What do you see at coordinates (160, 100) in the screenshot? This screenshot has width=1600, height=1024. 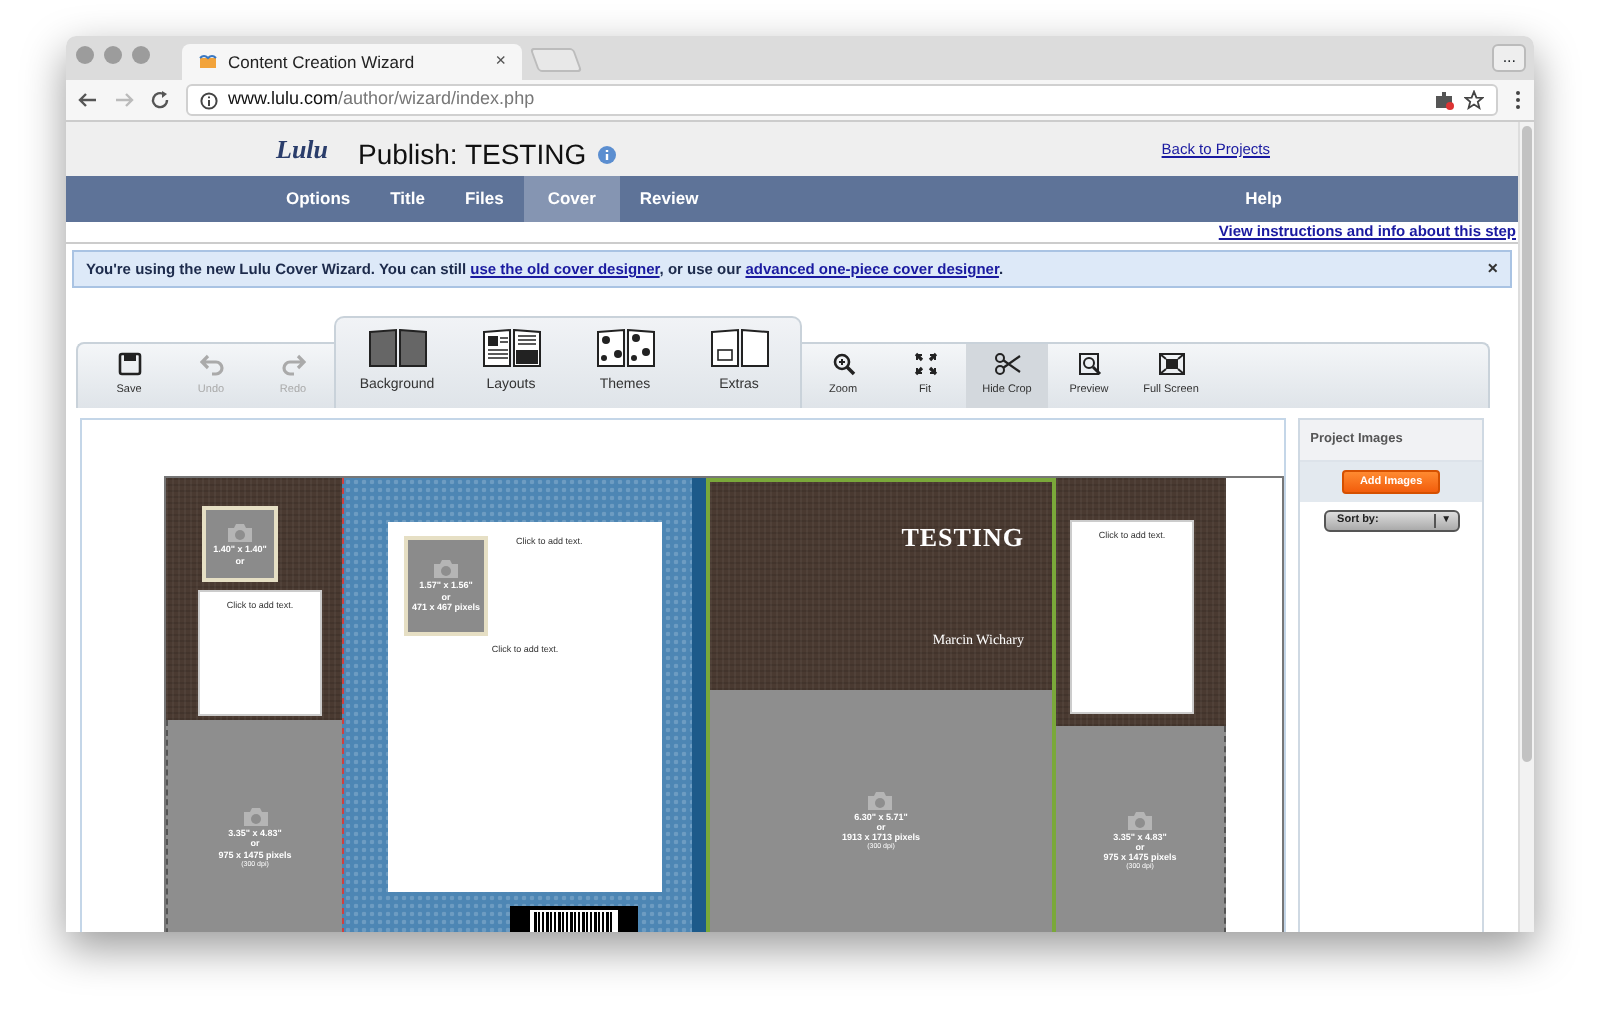 I see `reload-icon` at bounding box center [160, 100].